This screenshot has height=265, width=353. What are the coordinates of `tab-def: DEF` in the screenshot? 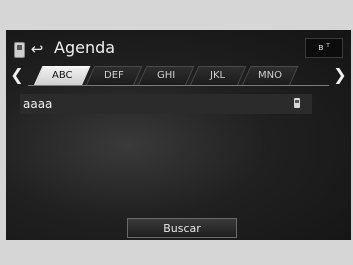 It's located at (114, 76).